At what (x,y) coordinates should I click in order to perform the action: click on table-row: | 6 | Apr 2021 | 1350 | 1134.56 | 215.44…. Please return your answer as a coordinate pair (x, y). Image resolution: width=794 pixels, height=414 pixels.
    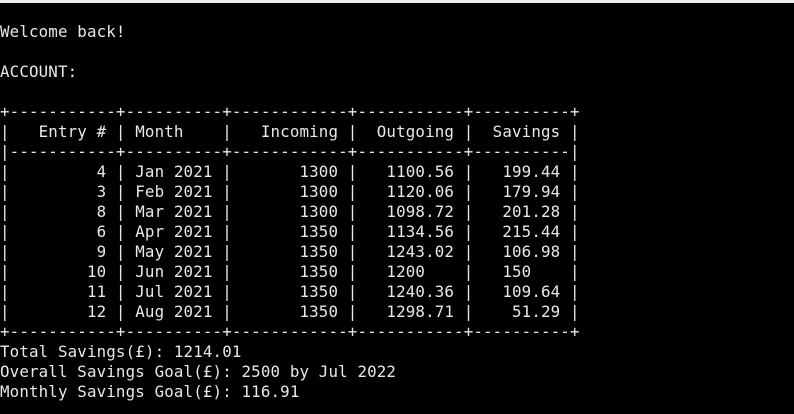
    Looking at the image, I should click on (290, 231).